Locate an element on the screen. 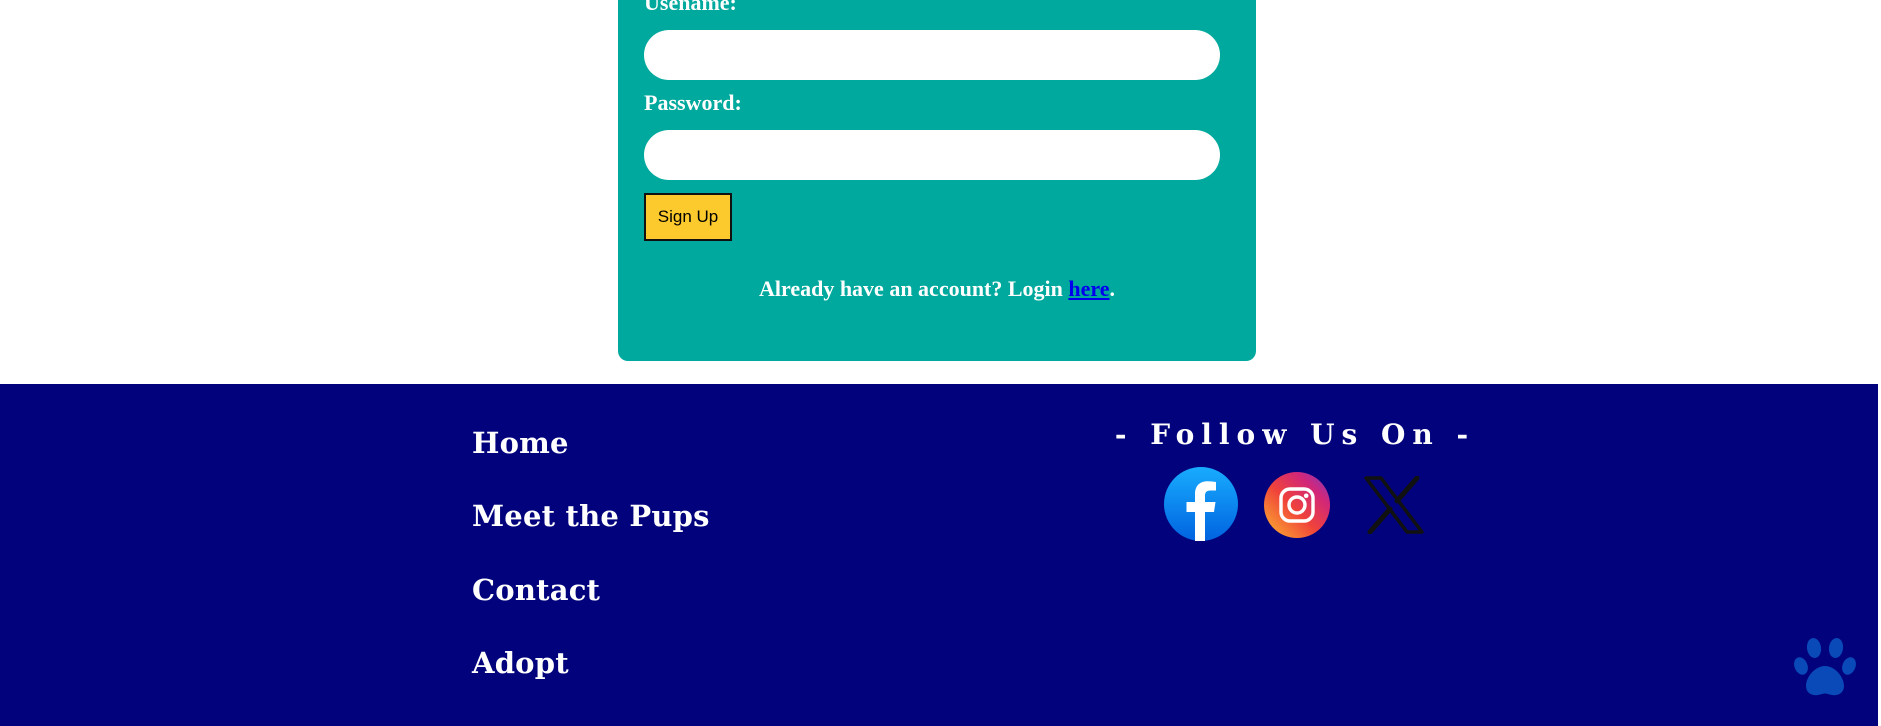 The image size is (1881, 726). footer-nav-contact: Contact is located at coordinates (536, 590).